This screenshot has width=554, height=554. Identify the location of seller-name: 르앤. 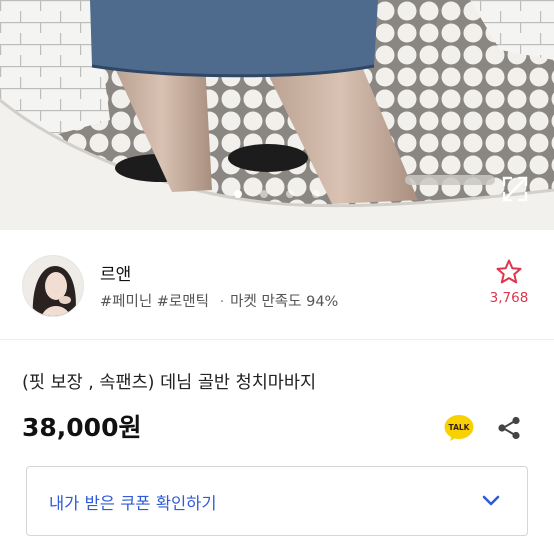
(115, 272).